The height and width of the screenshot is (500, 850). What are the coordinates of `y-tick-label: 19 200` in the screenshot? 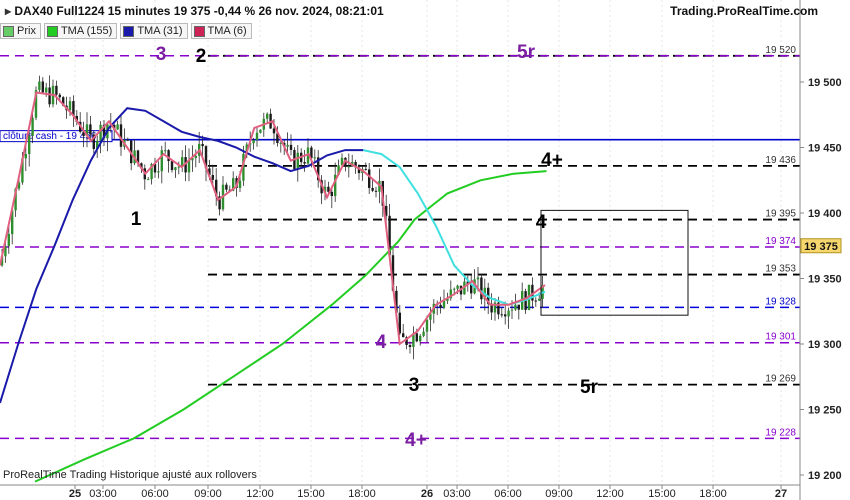 It's located at (825, 476).